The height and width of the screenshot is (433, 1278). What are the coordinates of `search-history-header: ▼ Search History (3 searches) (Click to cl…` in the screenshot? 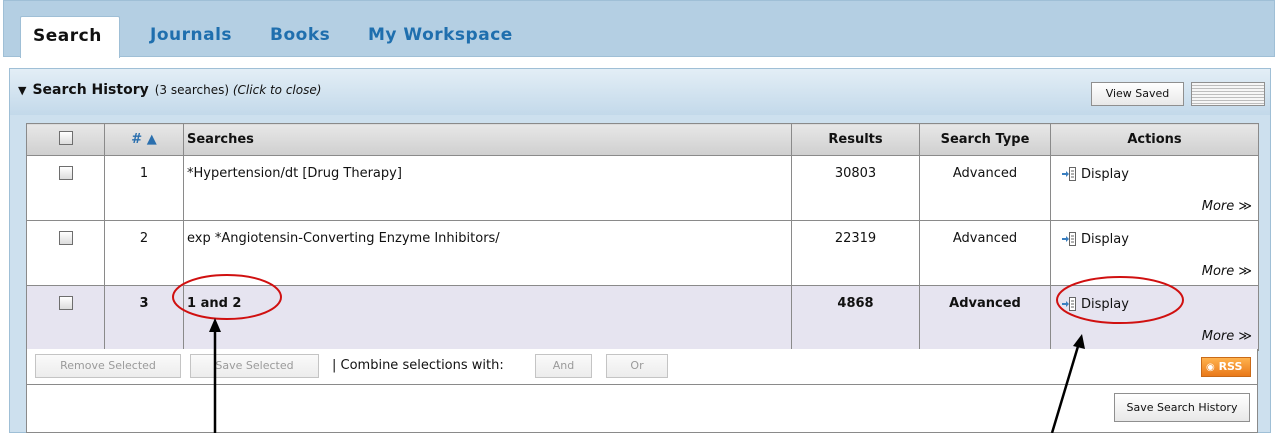 It's located at (640, 92).